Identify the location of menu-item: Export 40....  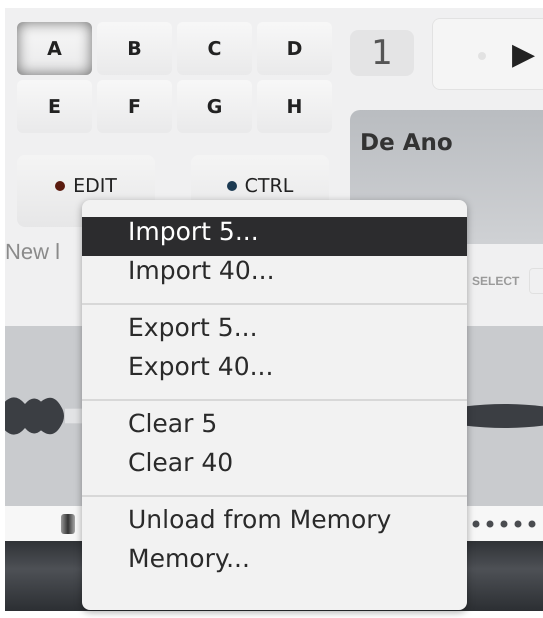
(274, 371).